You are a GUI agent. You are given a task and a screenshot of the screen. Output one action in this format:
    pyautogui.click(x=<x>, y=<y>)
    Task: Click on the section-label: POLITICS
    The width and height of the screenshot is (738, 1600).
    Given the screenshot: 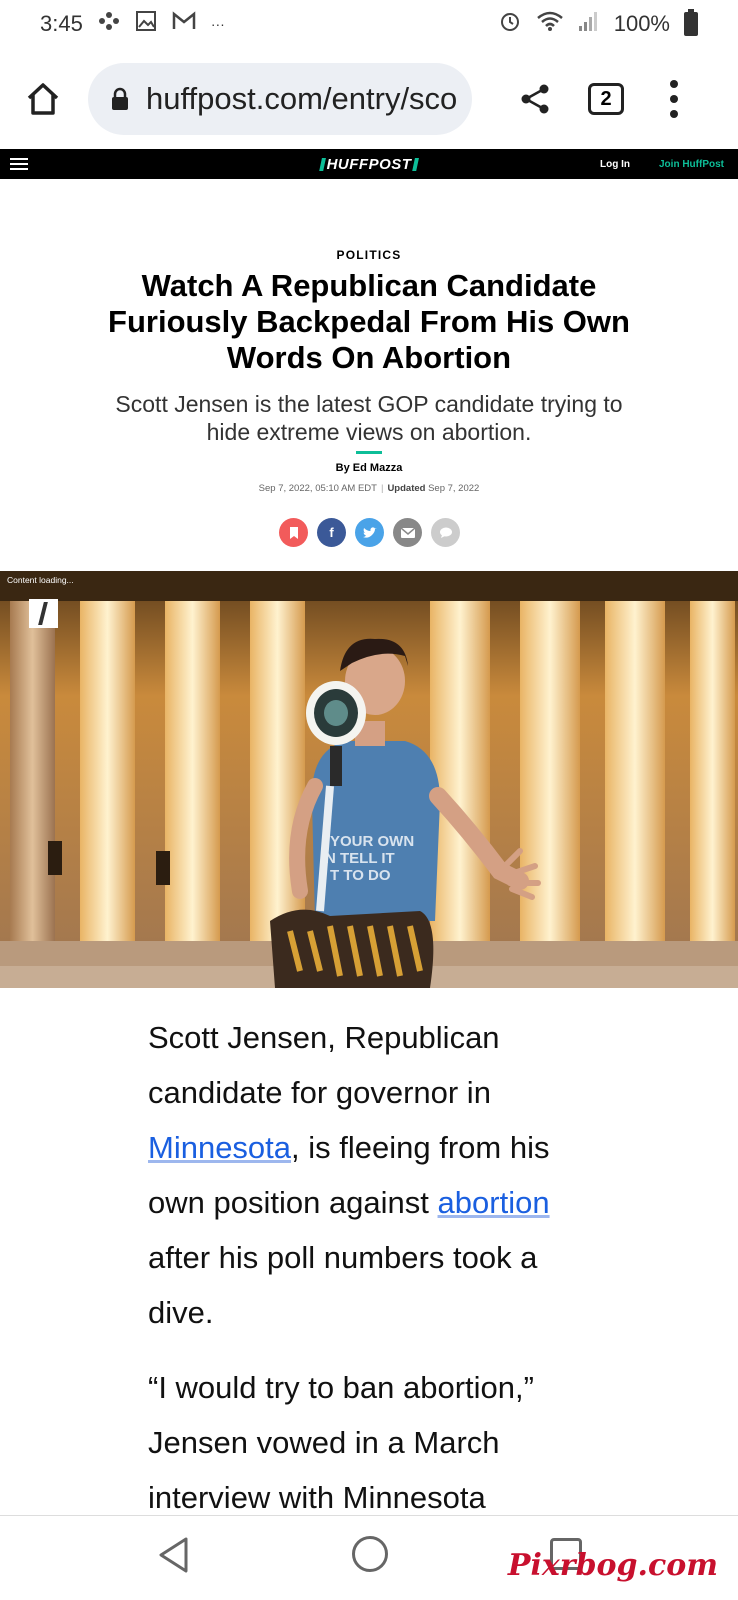 What is the action you would take?
    pyautogui.click(x=369, y=255)
    